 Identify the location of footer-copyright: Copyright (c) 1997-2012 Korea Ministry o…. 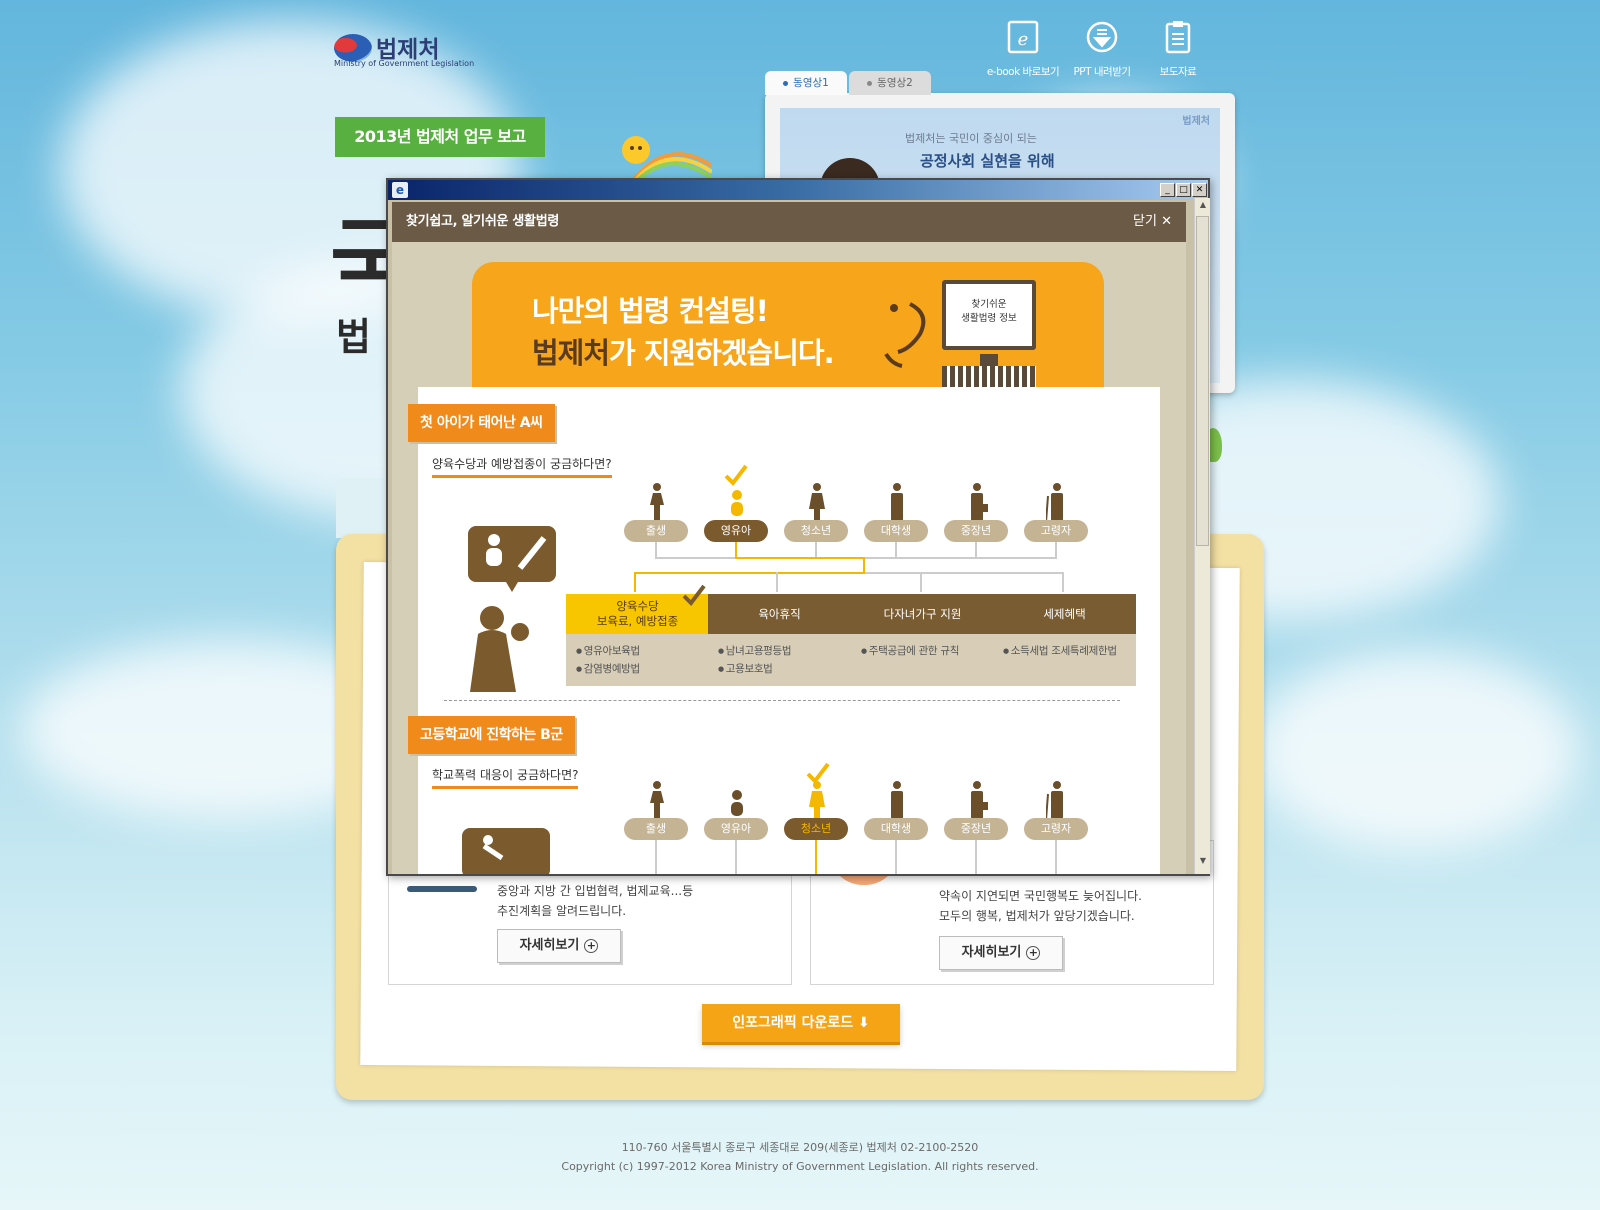
(800, 1166).